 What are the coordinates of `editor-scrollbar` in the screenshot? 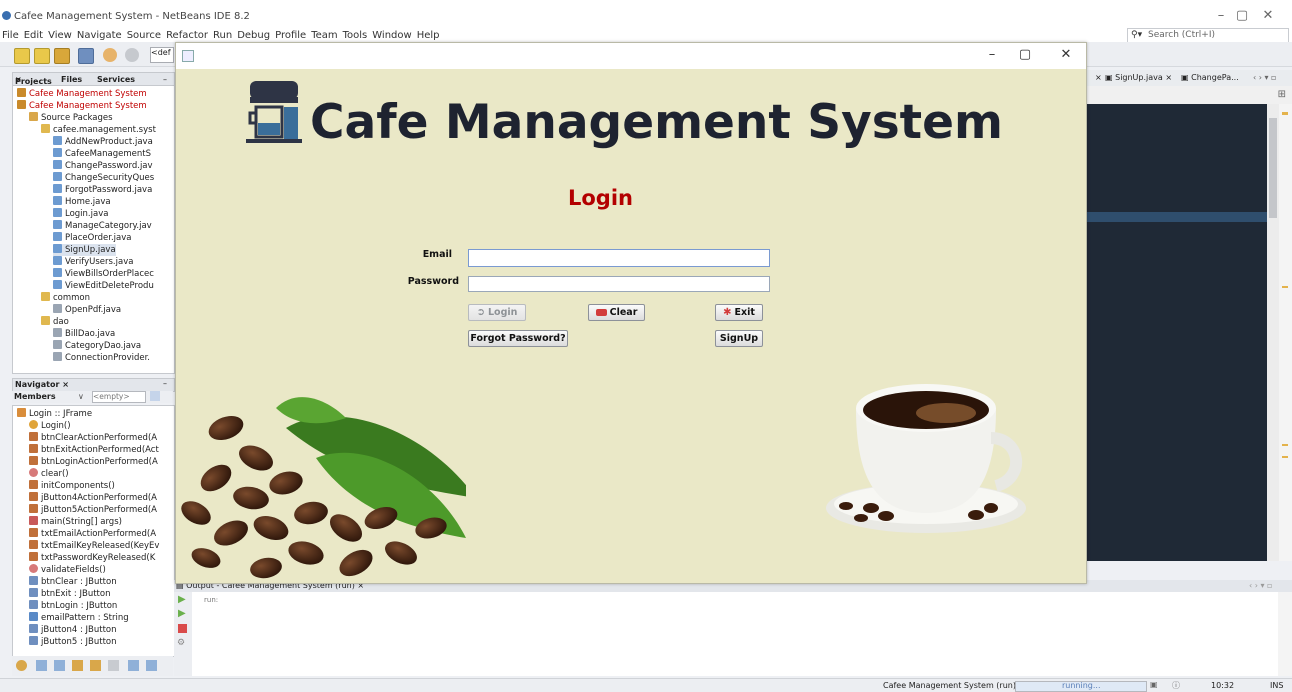 It's located at (1273, 332).